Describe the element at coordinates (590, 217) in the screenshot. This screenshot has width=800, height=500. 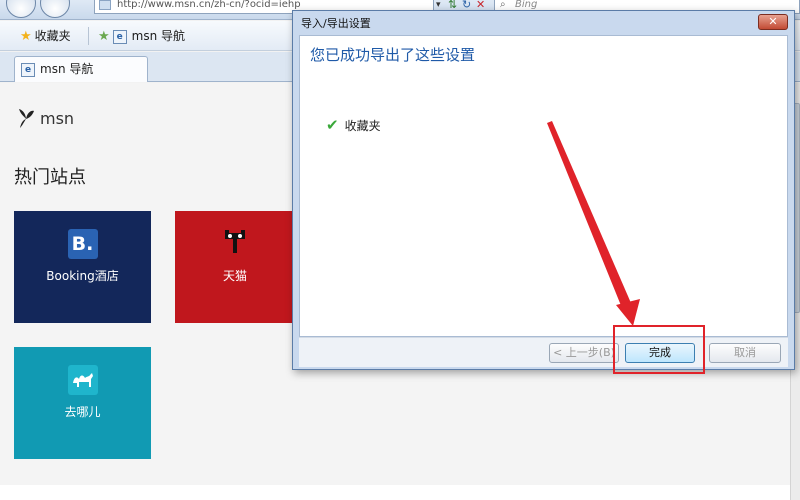
I see `annotation-arrow-shaft` at that location.